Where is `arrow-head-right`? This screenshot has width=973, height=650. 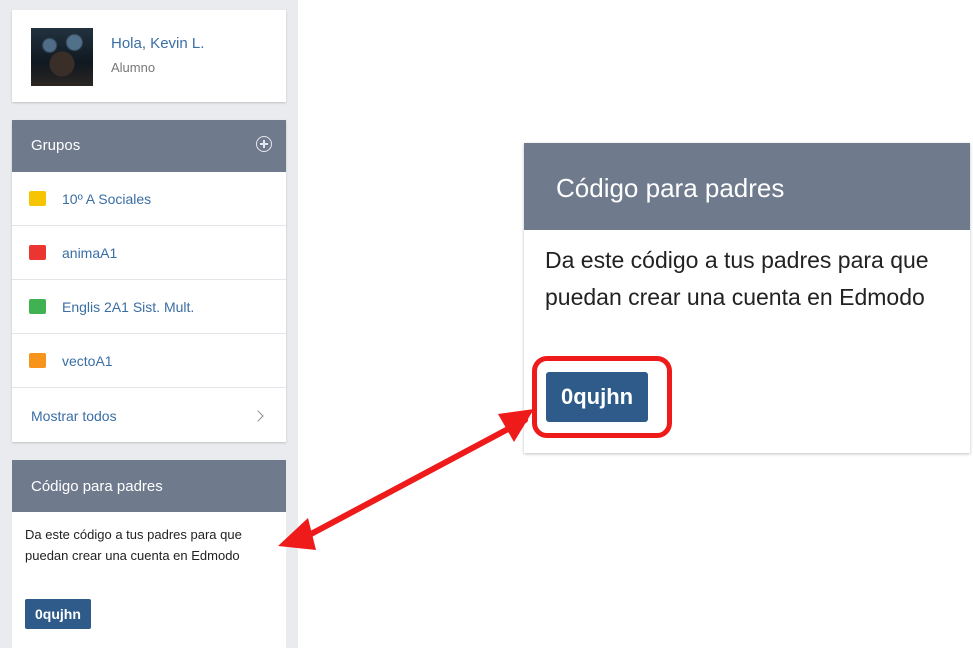 arrow-head-right is located at coordinates (516, 425).